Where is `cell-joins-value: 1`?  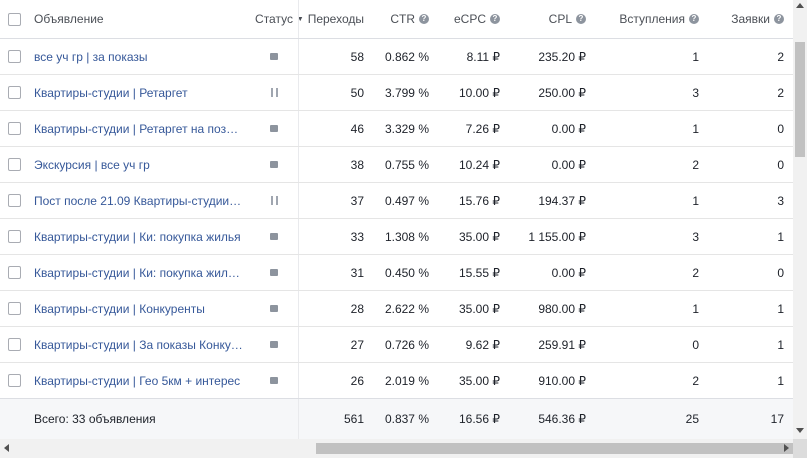
cell-joins-value: 1 is located at coordinates (695, 56).